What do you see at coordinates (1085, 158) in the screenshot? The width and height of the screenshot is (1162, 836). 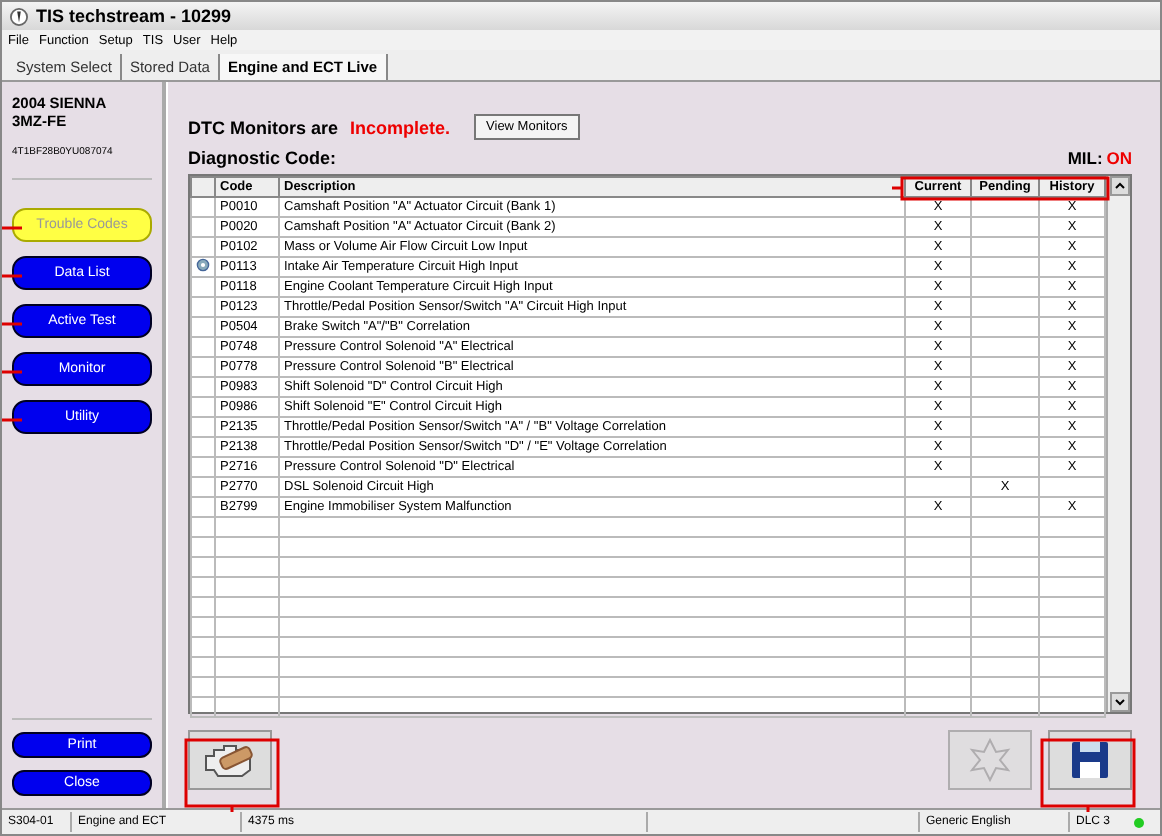 I see `mil-label: MIL:` at bounding box center [1085, 158].